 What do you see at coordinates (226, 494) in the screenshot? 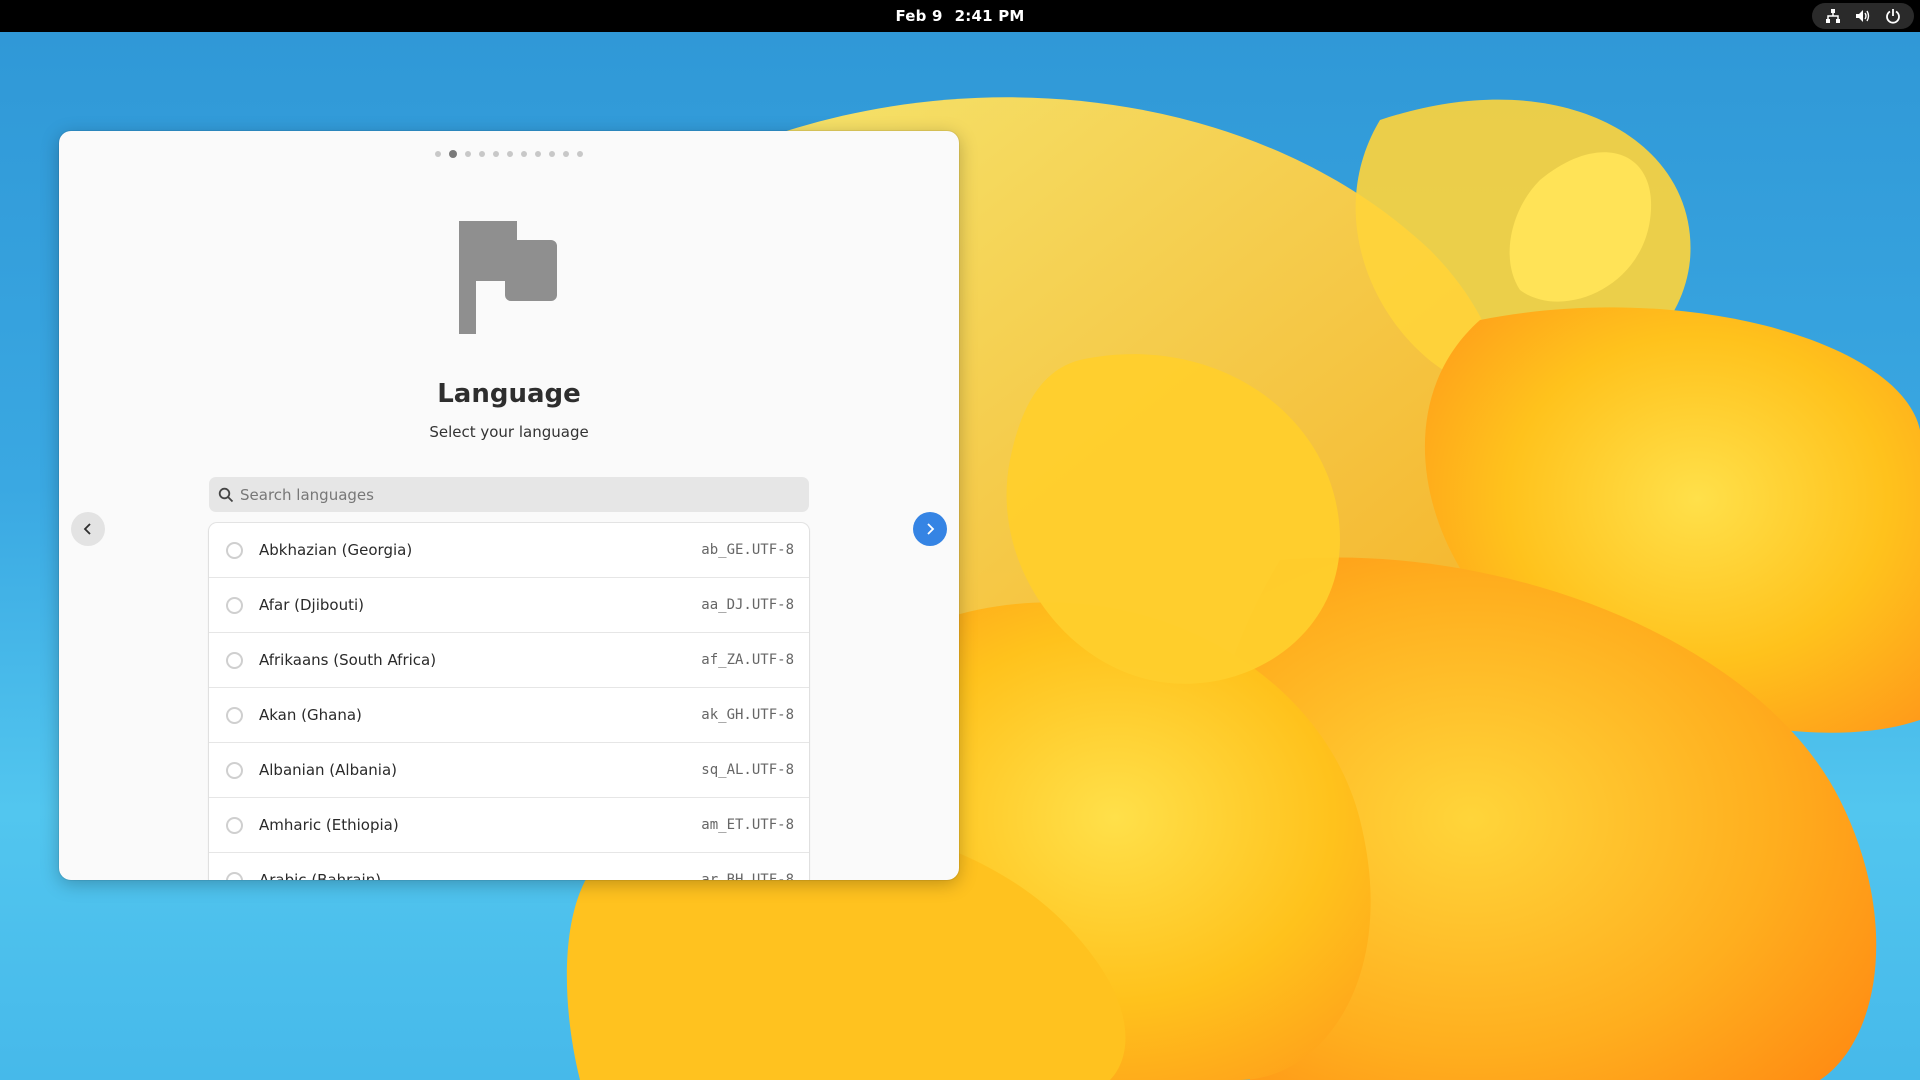
I see `search-icon` at bounding box center [226, 494].